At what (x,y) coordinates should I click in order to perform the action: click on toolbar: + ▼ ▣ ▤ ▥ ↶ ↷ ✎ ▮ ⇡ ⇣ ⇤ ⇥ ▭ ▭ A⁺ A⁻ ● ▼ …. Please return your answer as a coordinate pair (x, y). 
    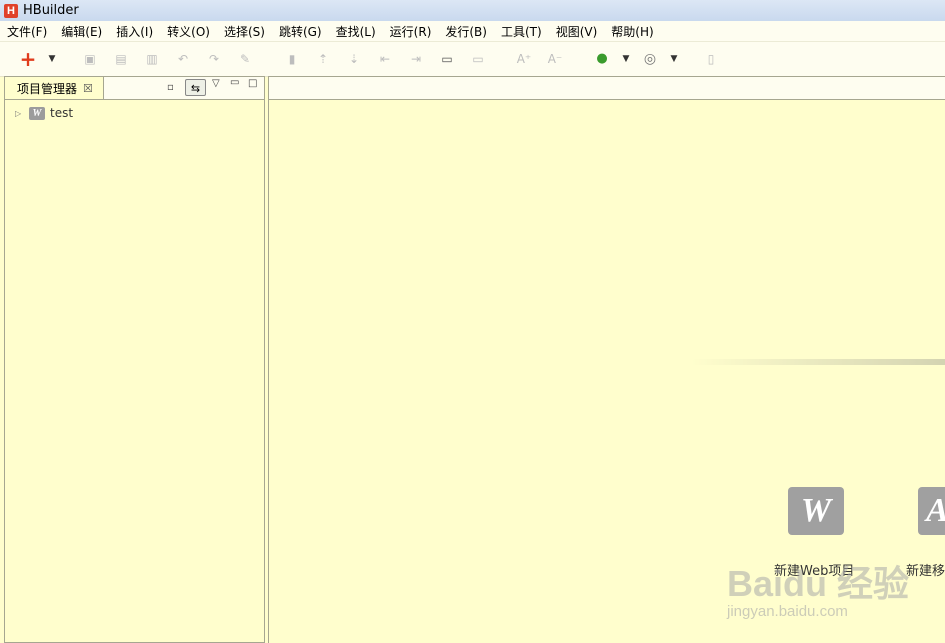
    Looking at the image, I should click on (472, 59).